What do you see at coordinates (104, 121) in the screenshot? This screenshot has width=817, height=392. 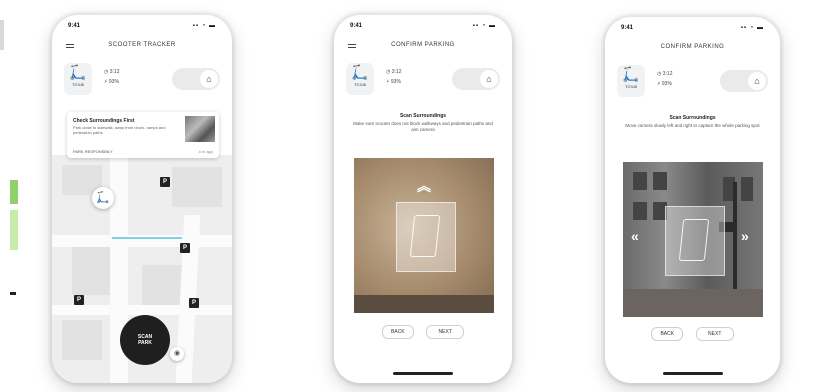 I see `card-title: Check Surroundings First` at bounding box center [104, 121].